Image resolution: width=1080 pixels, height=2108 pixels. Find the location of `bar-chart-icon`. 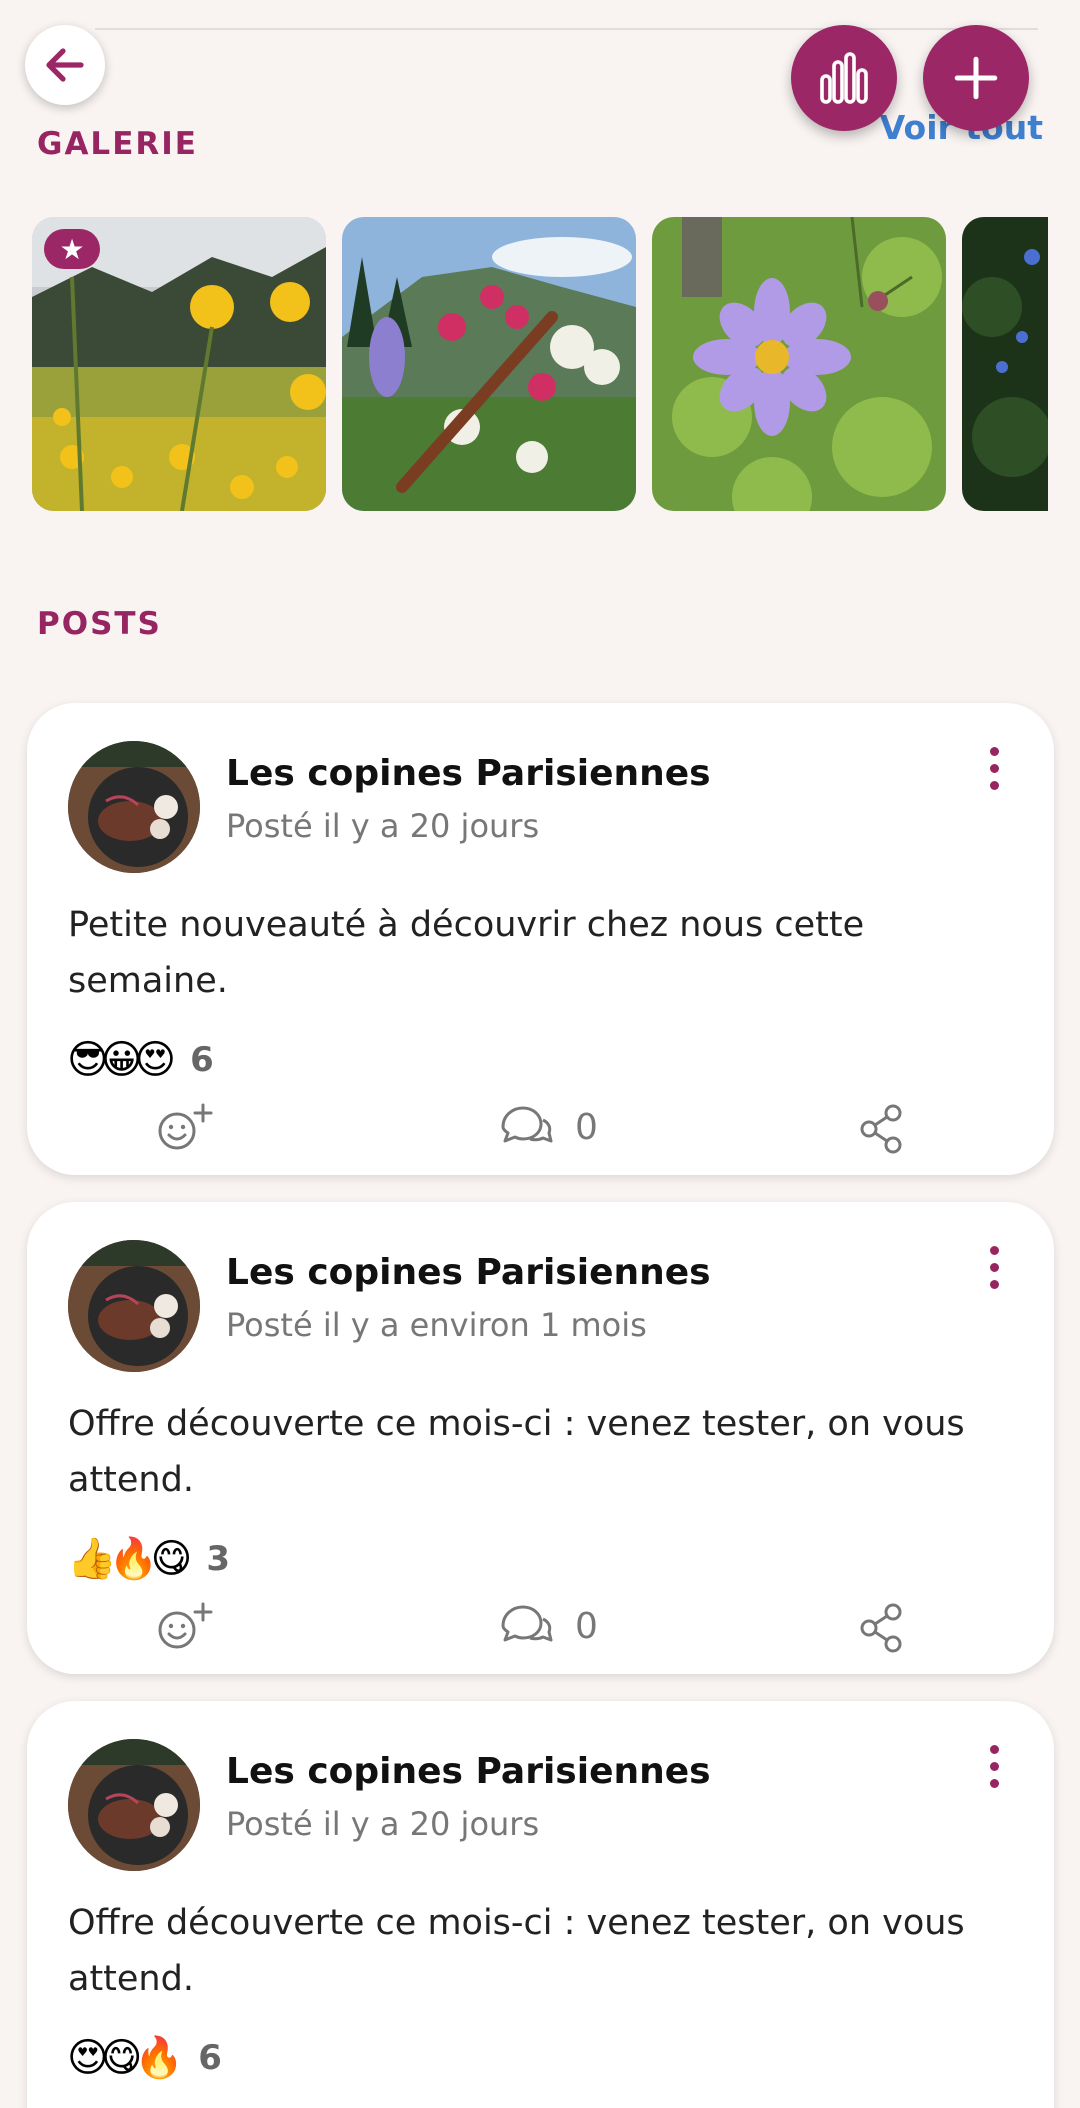

bar-chart-icon is located at coordinates (844, 78).